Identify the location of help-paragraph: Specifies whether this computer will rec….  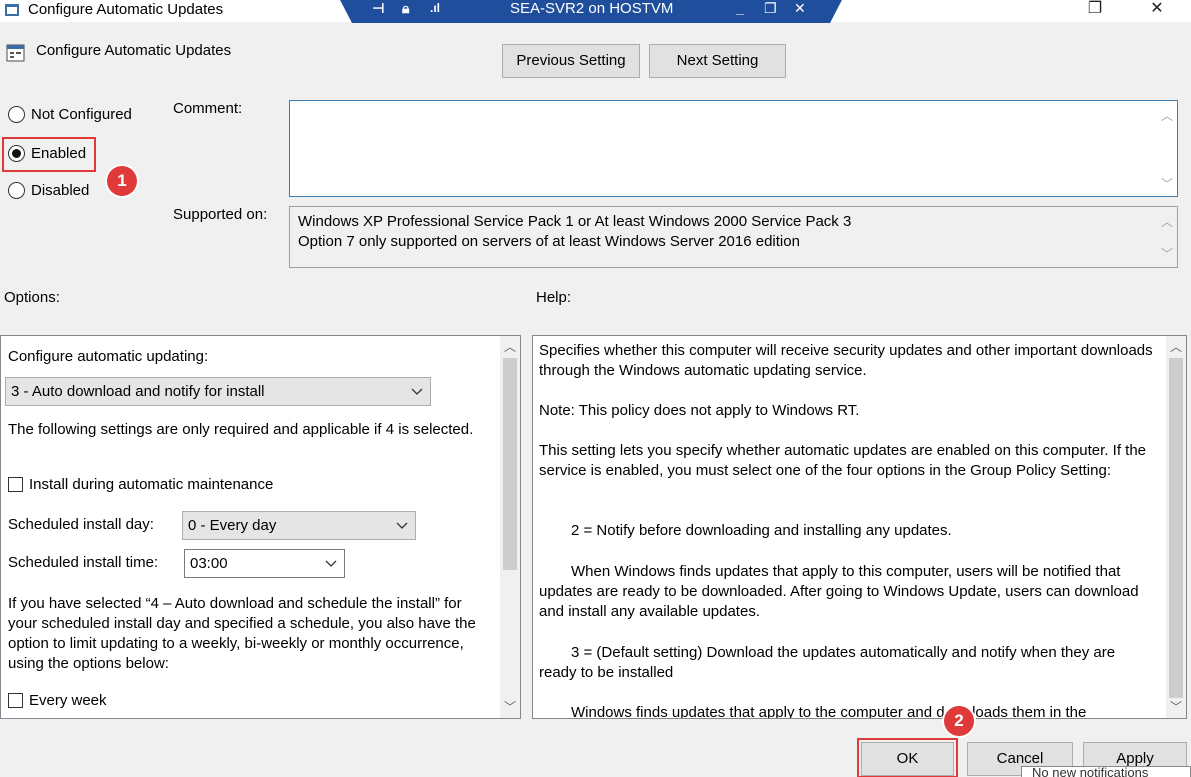
(846, 360).